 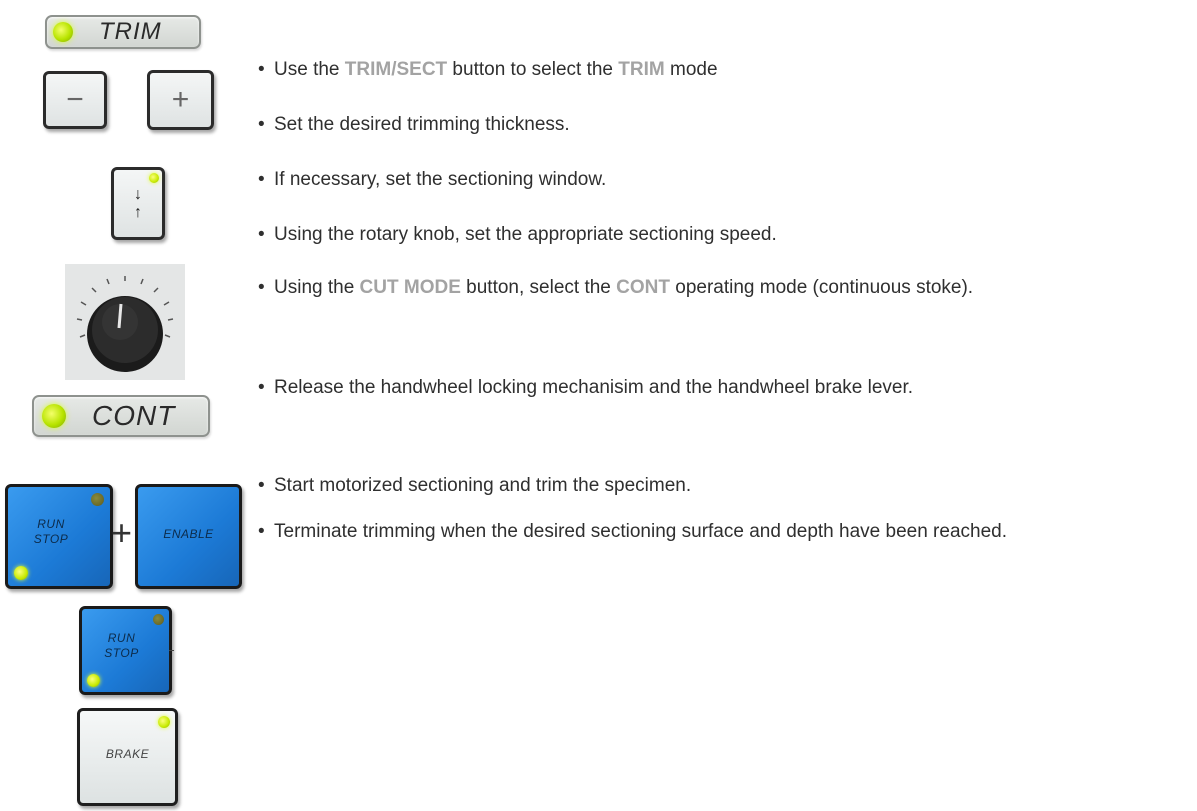 I want to click on step-text: mode, so click(x=691, y=69).